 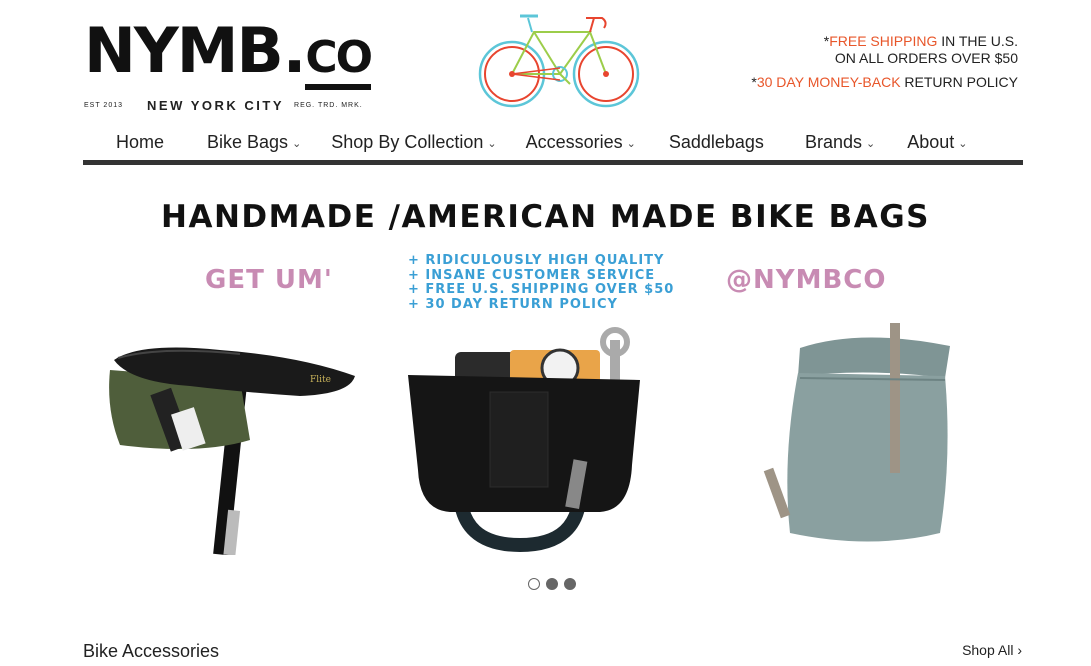 I want to click on hero-get-um: GET UM', so click(x=269, y=280).